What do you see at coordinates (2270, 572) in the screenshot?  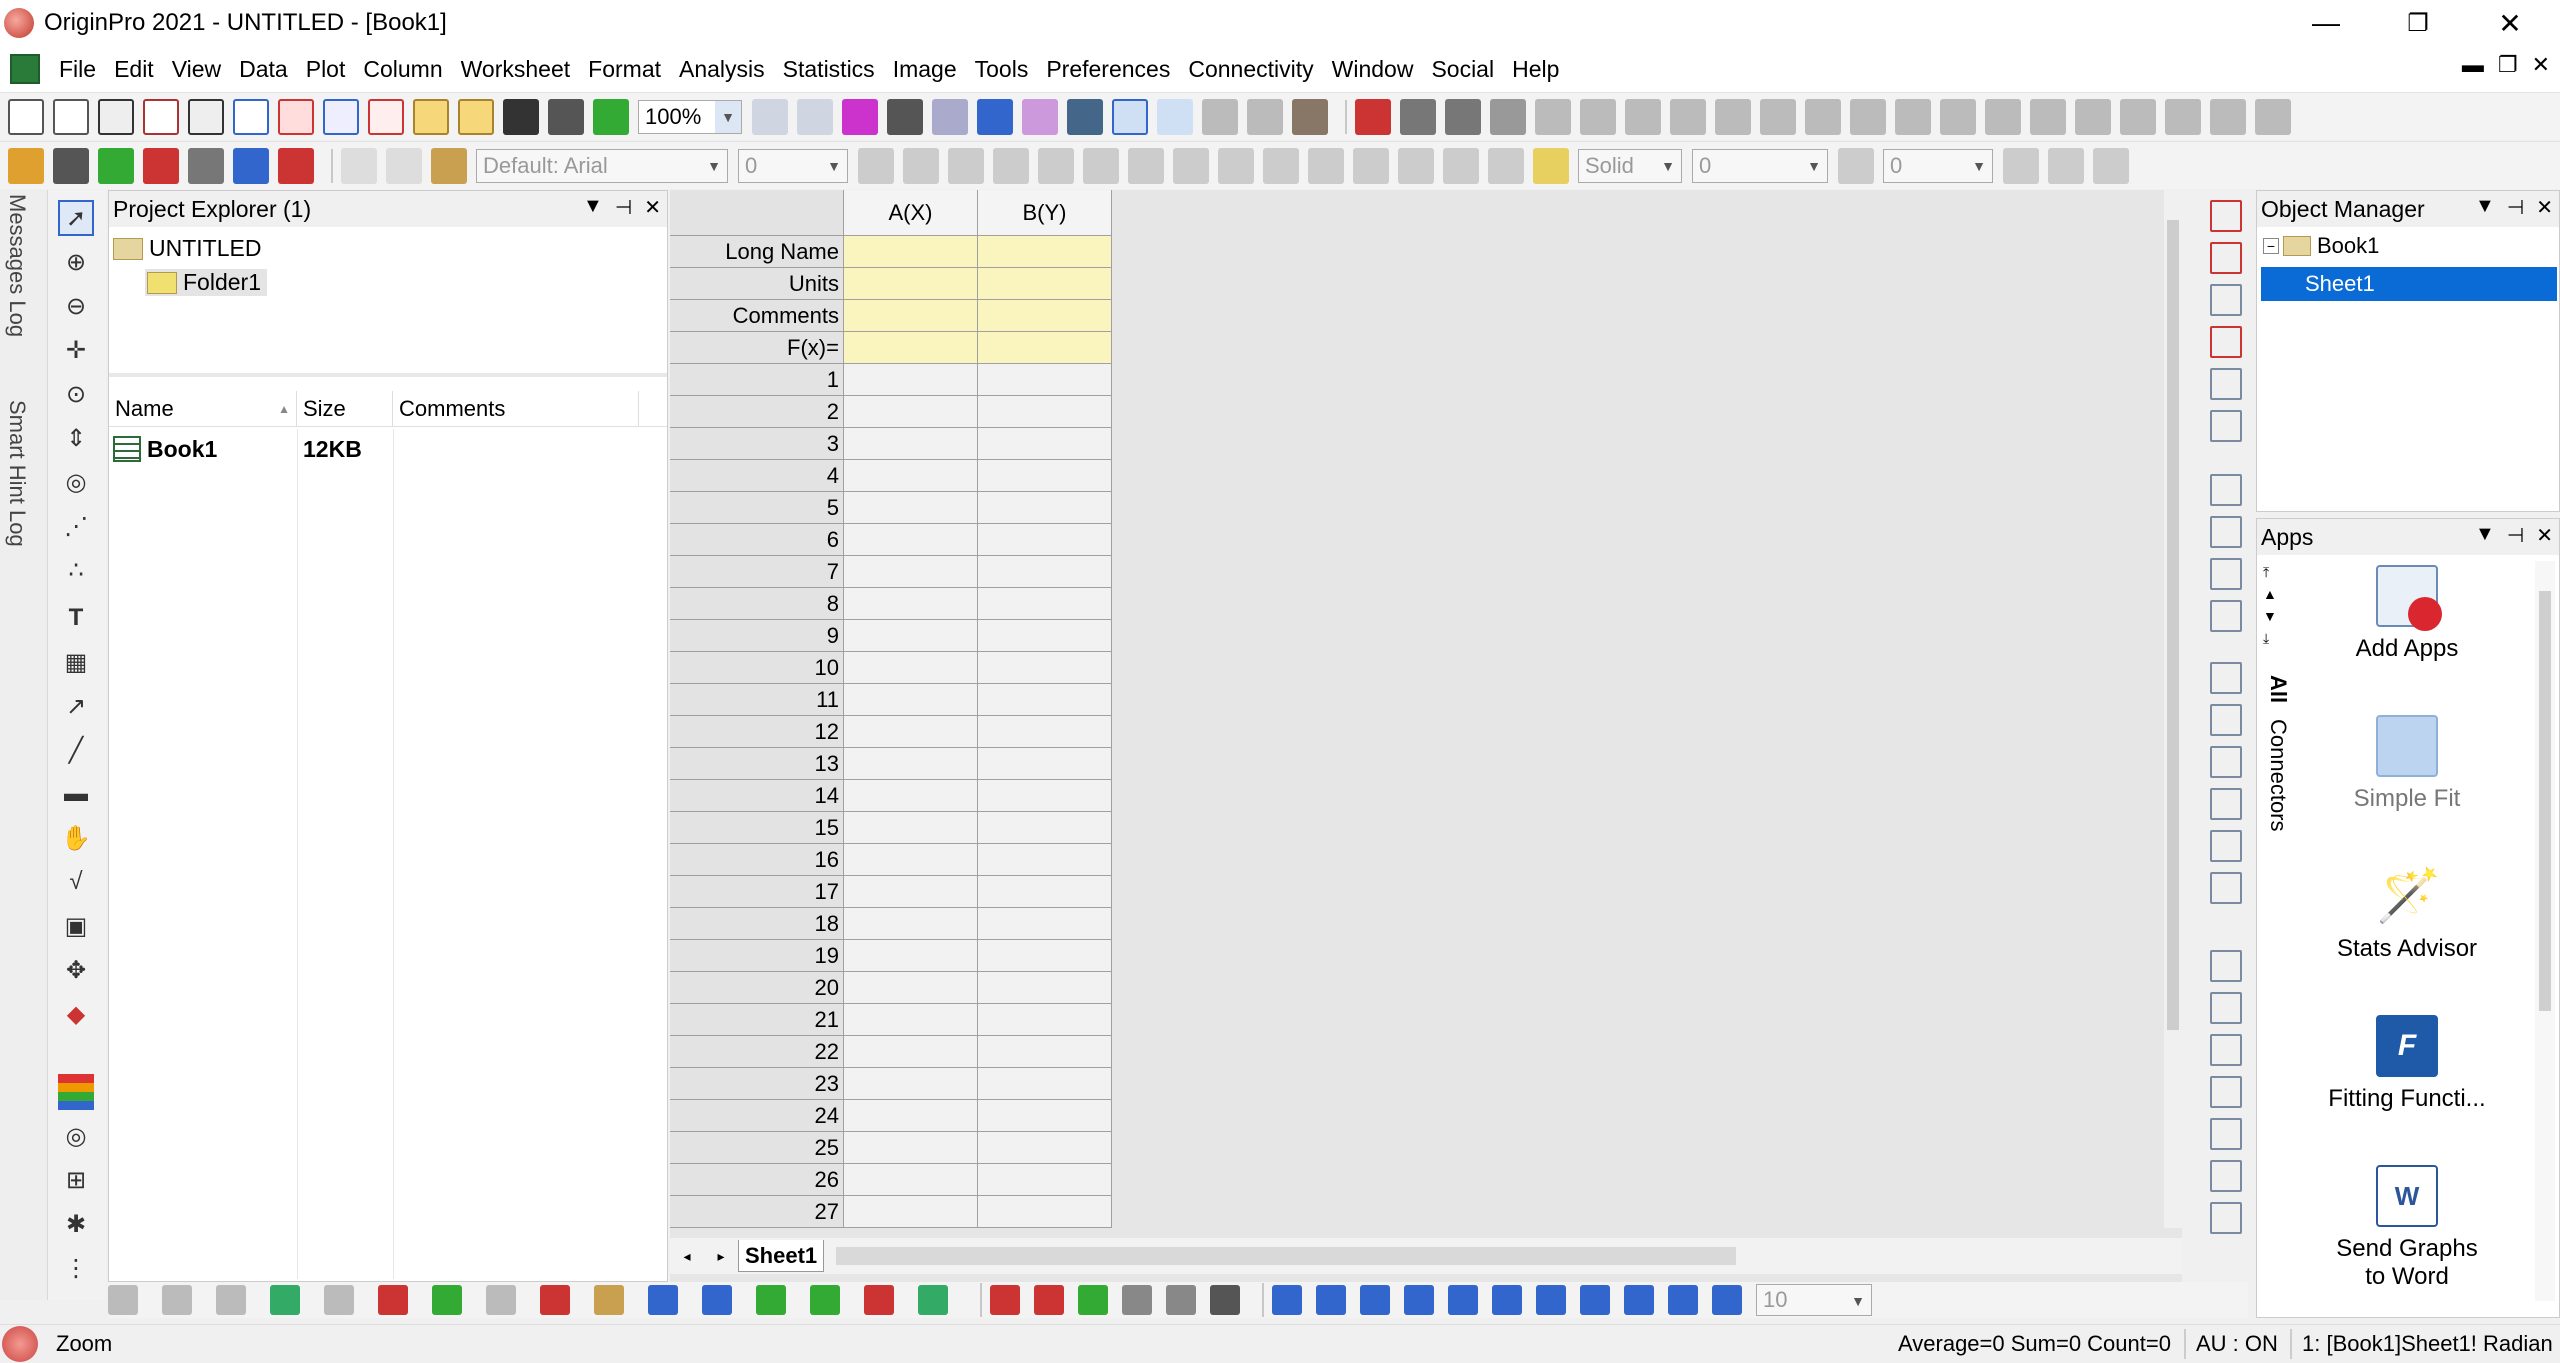 I see `scroll-top-icon: ⤒` at bounding box center [2270, 572].